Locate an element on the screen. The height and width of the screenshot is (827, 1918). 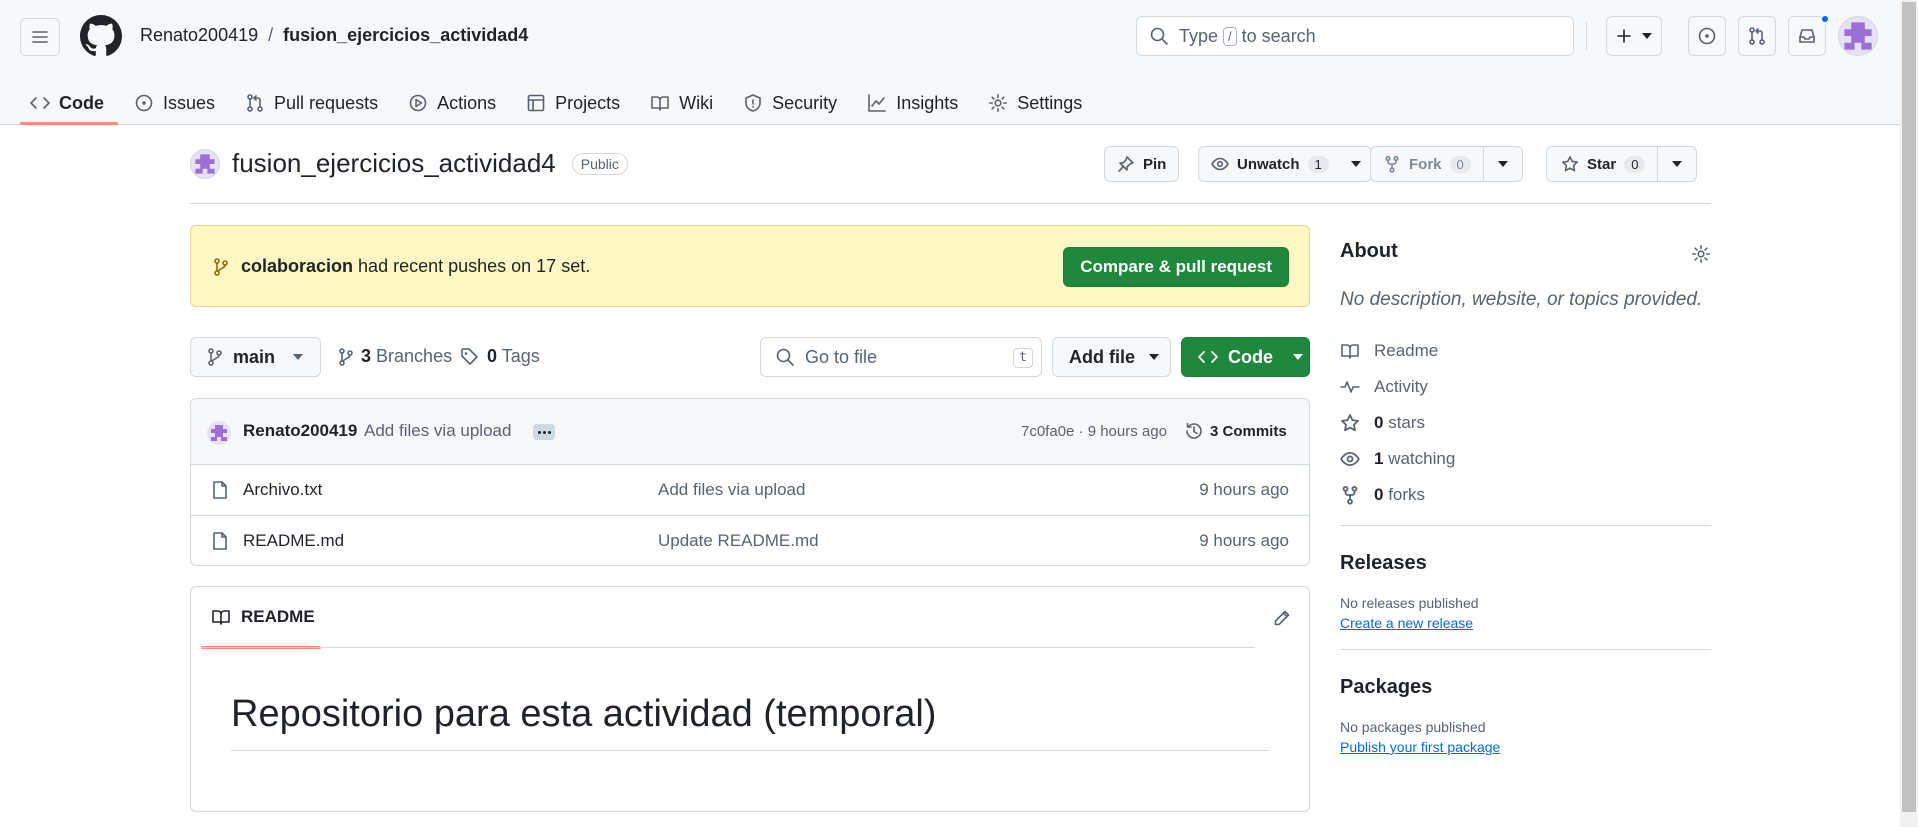
unwatch-button: Unwatch 1 is located at coordinates (1270, 164).